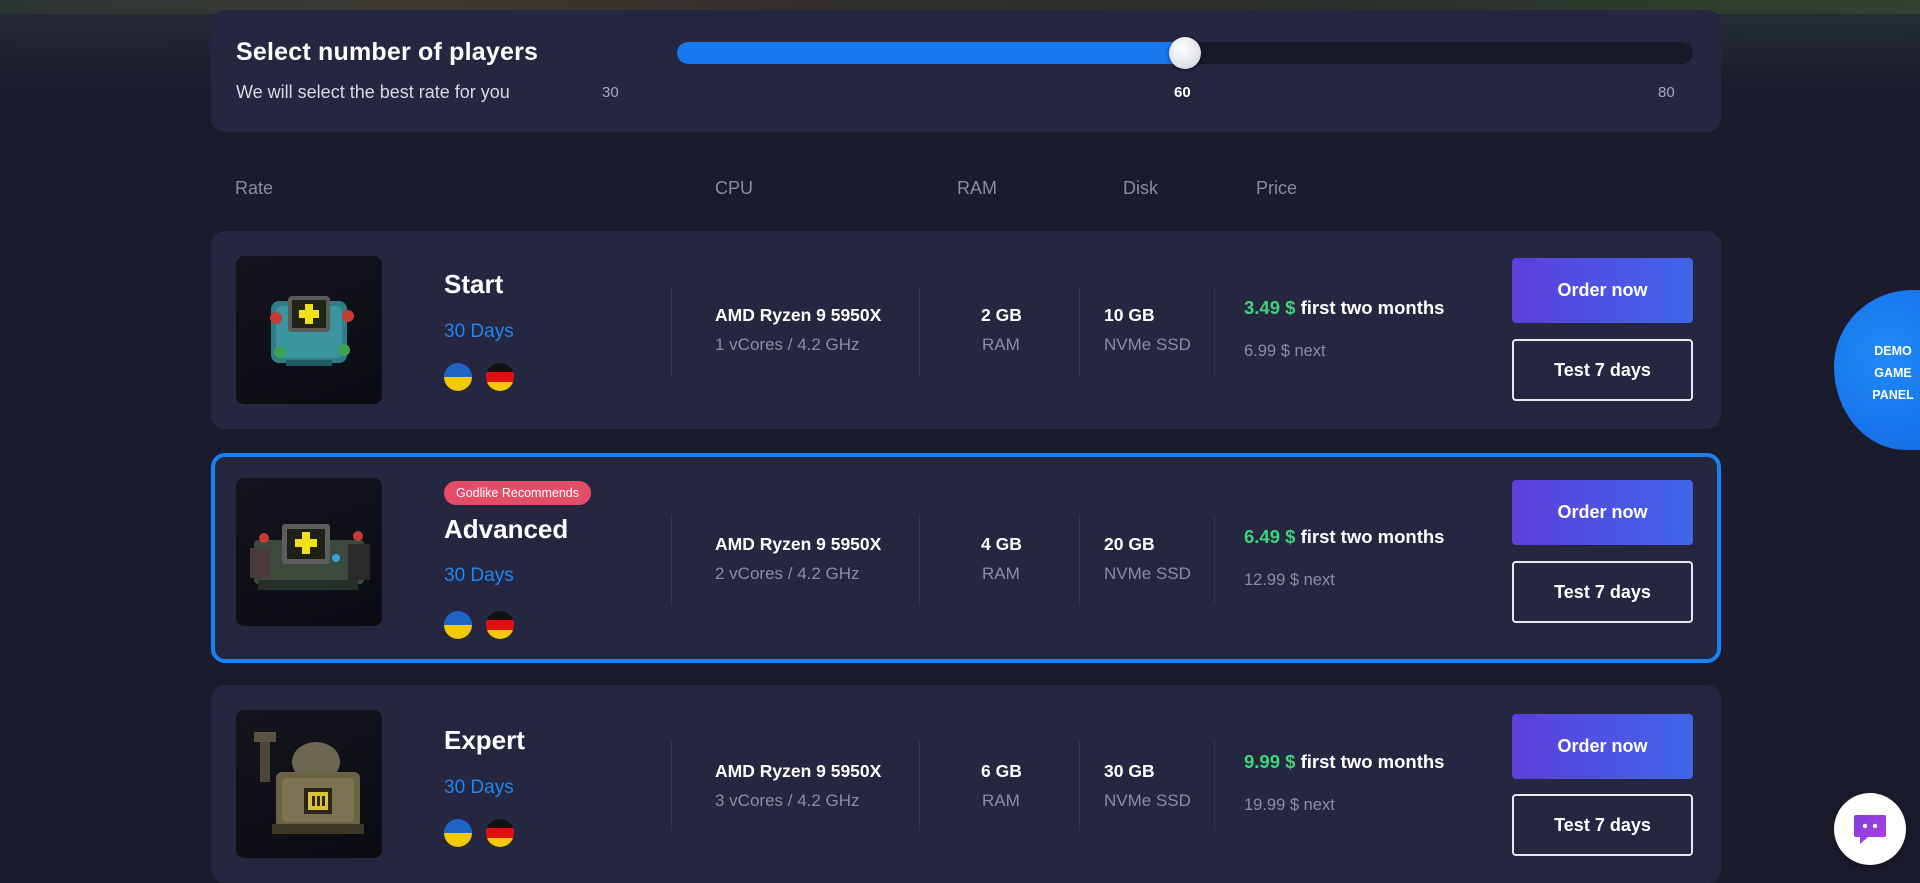 This screenshot has height=883, width=1920. Describe the element at coordinates (1129, 544) in the screenshot. I see `disk-amount: 20 GB` at that location.